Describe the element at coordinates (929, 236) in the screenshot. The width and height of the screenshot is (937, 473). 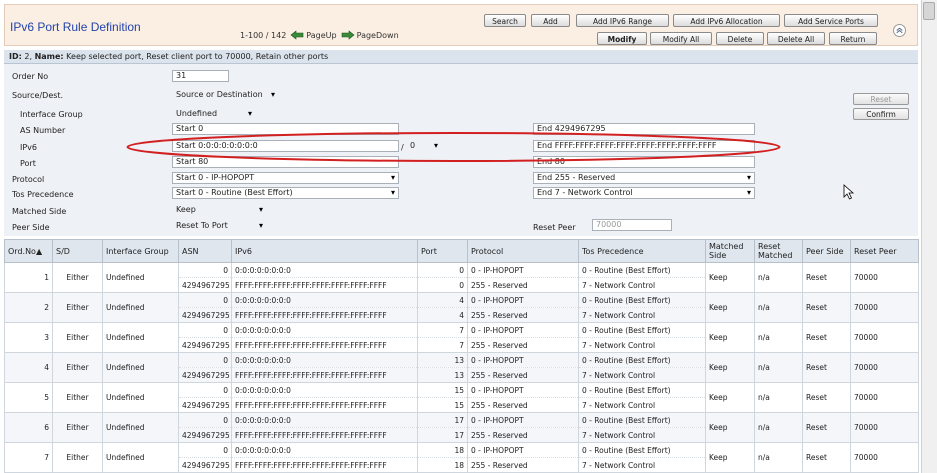
I see `vertical-scrollbar` at that location.